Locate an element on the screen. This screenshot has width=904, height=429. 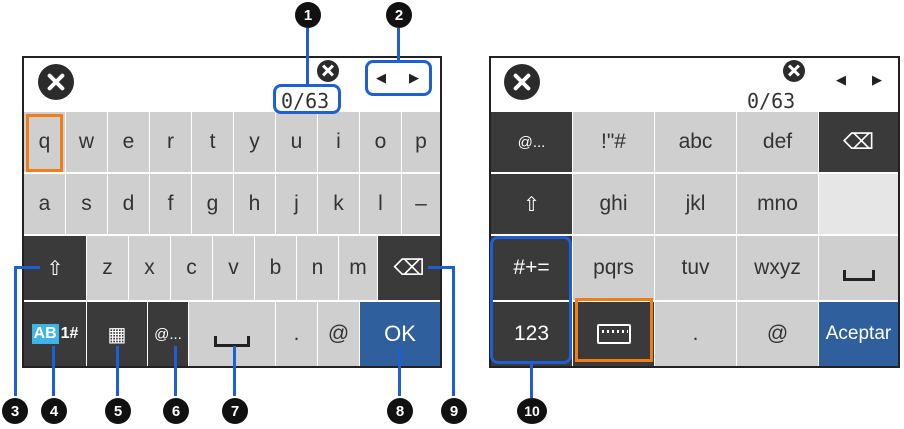
key-symbols-1: !"# is located at coordinates (613, 142).